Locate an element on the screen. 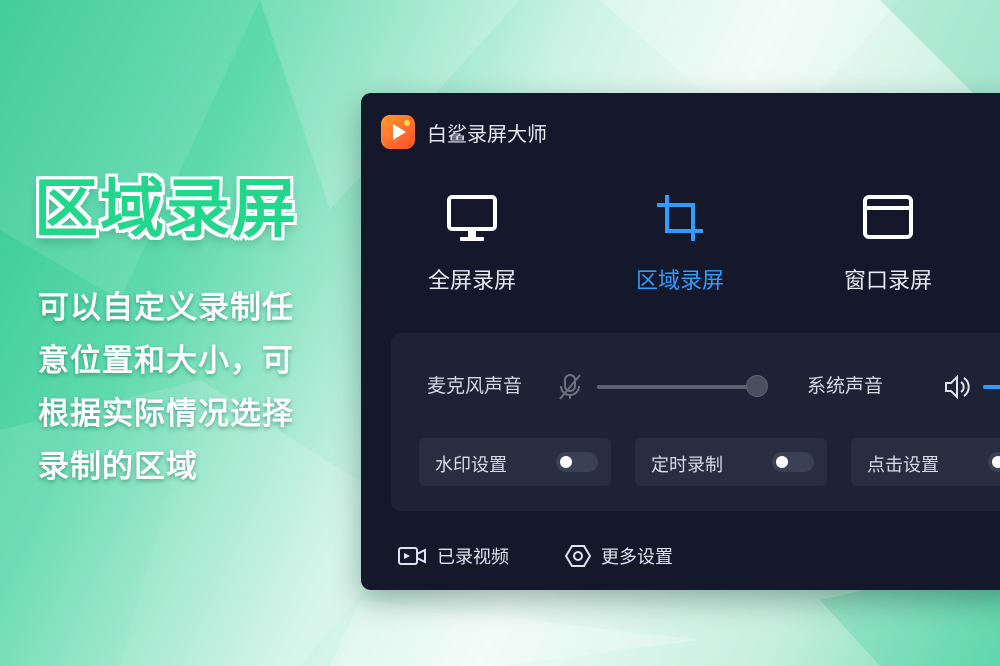  mic-volume-slider is located at coordinates (677, 387).